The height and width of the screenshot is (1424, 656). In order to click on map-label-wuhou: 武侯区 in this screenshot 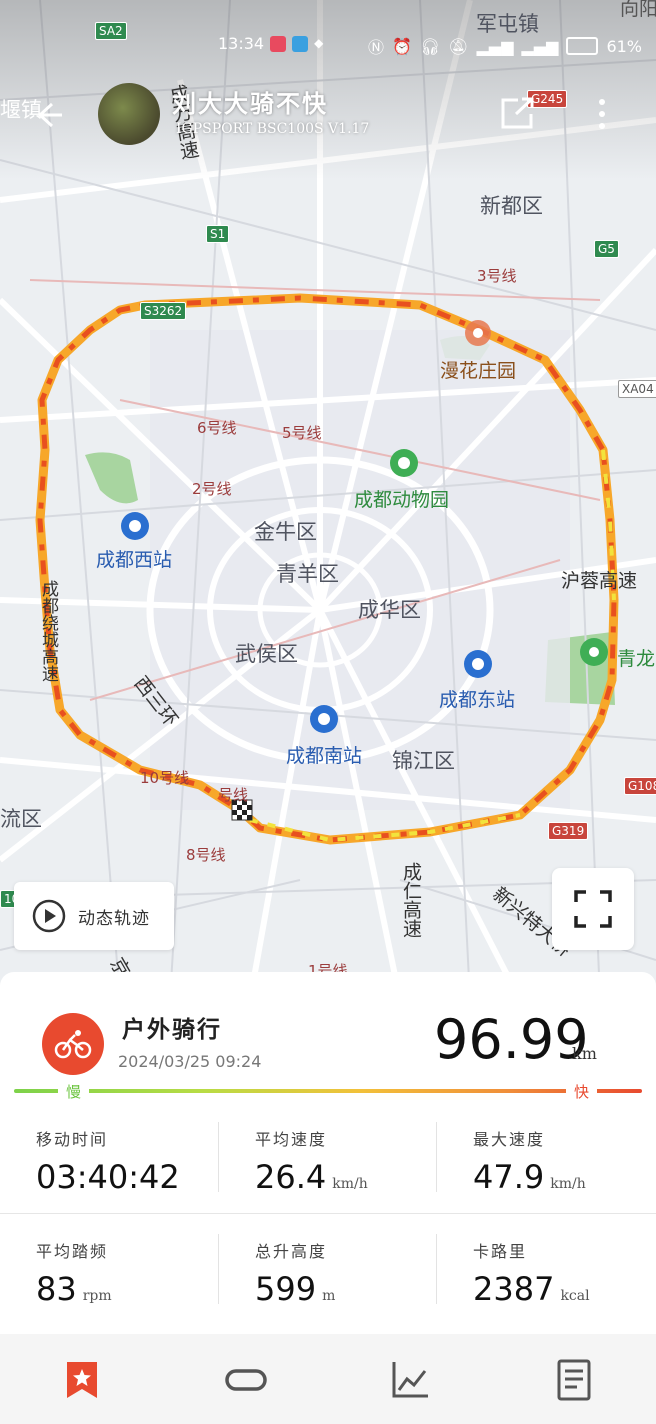, I will do `click(266, 654)`.